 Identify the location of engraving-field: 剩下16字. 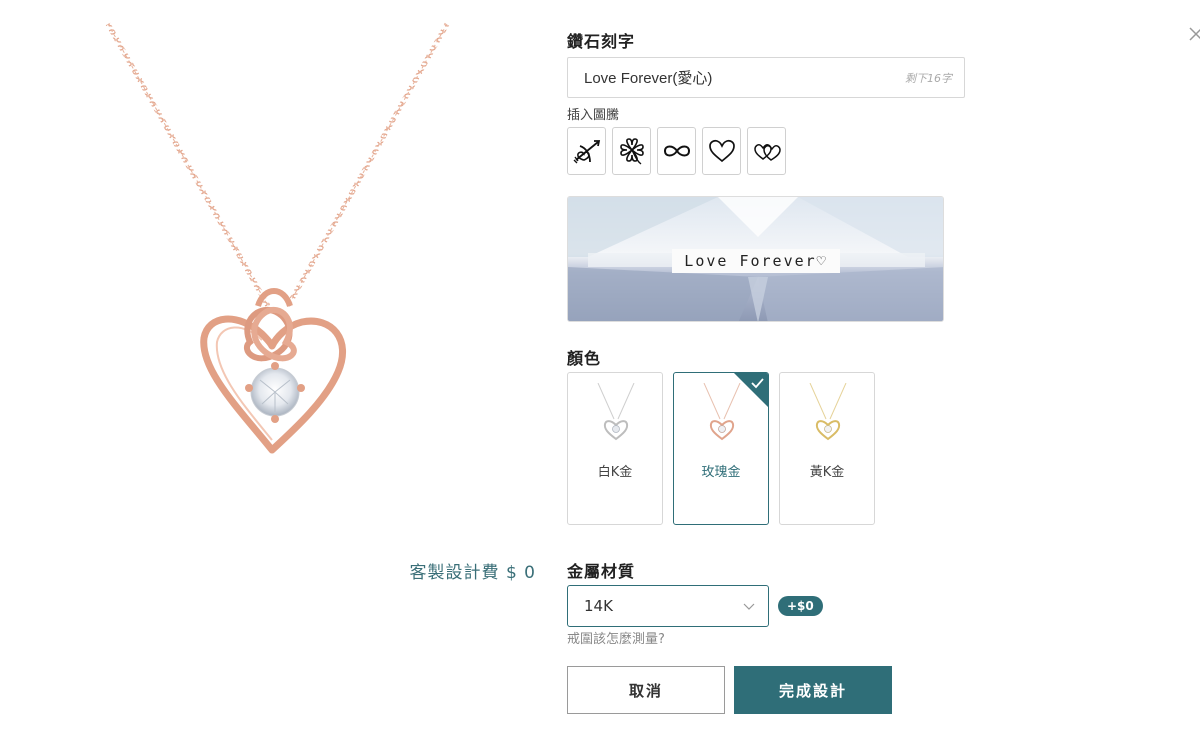
(766, 77).